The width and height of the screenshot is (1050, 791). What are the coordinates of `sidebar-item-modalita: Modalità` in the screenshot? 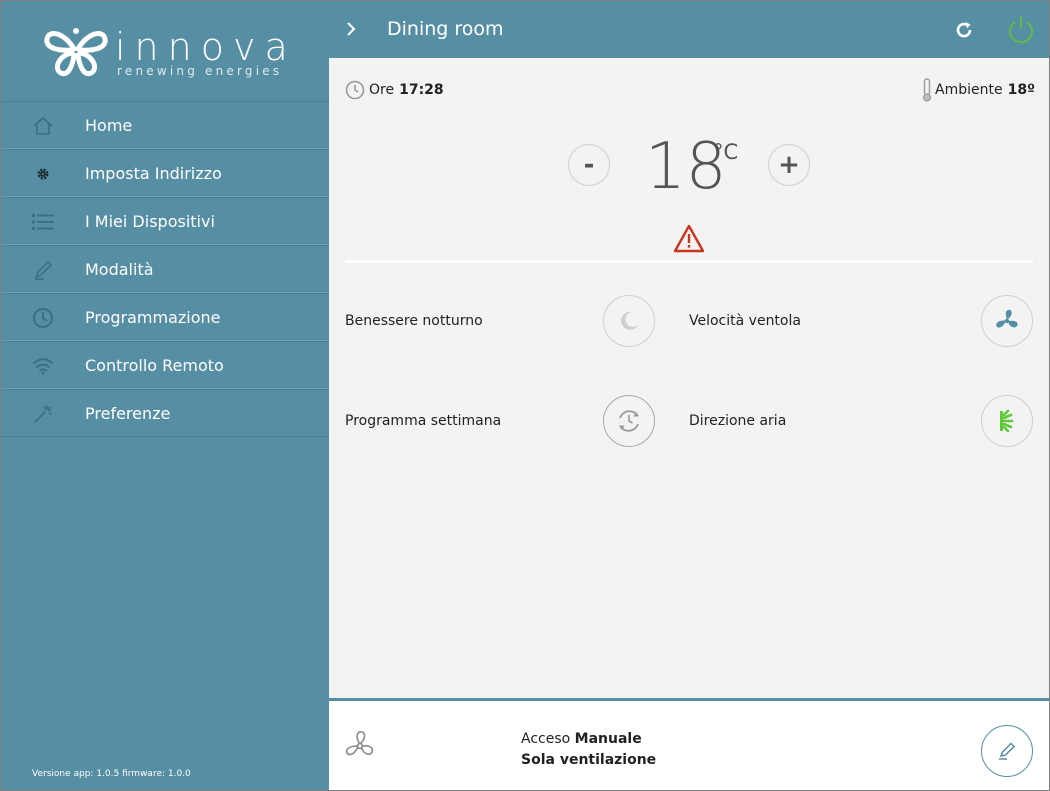 It's located at (165, 269).